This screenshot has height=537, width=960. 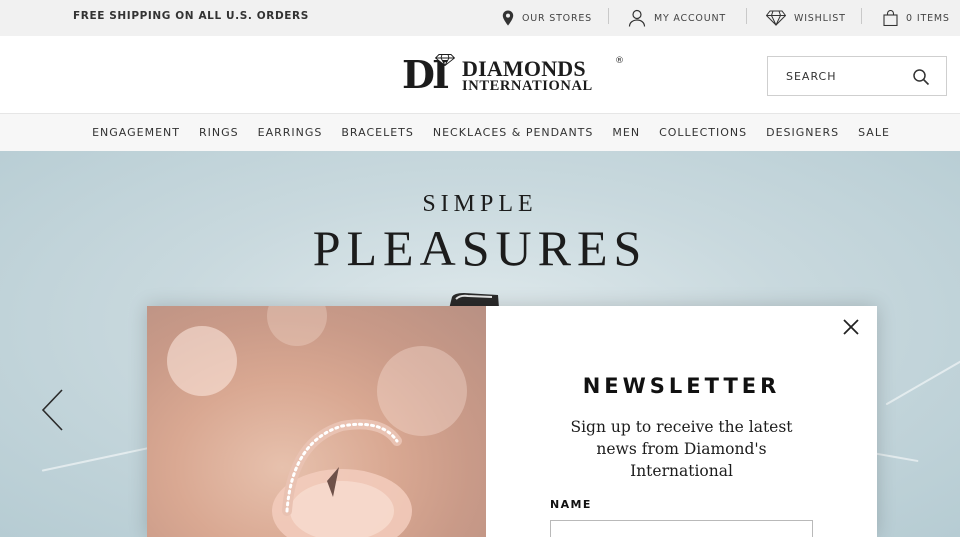 What do you see at coordinates (776, 18) in the screenshot?
I see `diamond-icon` at bounding box center [776, 18].